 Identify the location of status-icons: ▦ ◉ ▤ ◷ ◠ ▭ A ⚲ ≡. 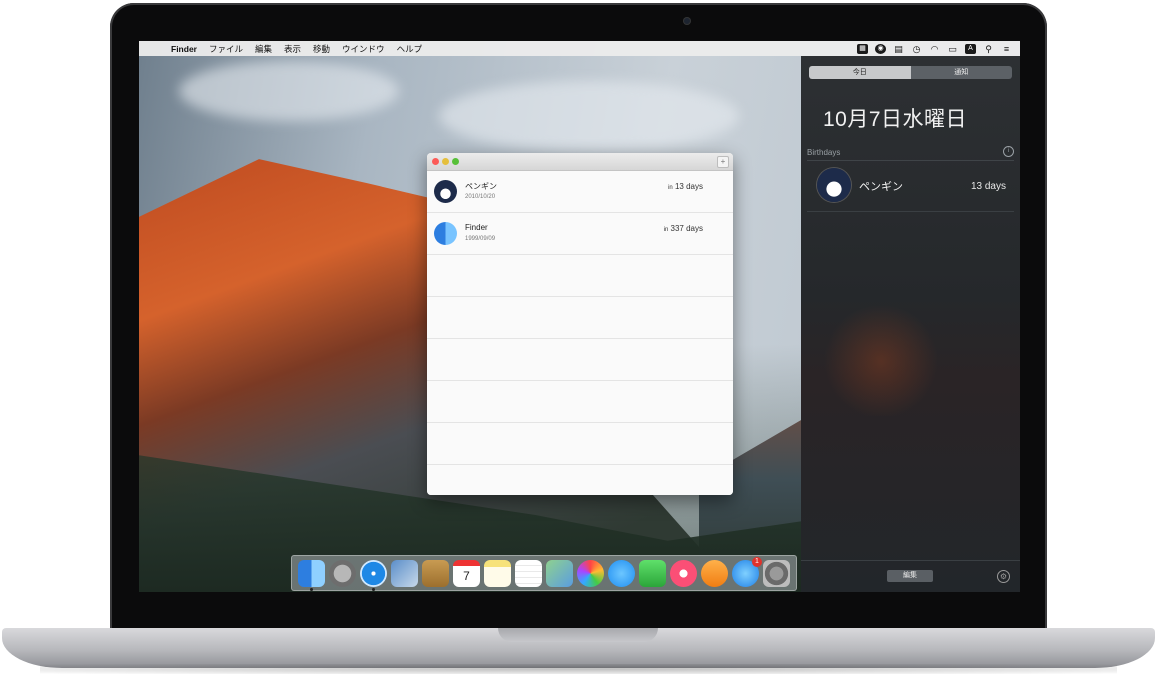
(934, 48).